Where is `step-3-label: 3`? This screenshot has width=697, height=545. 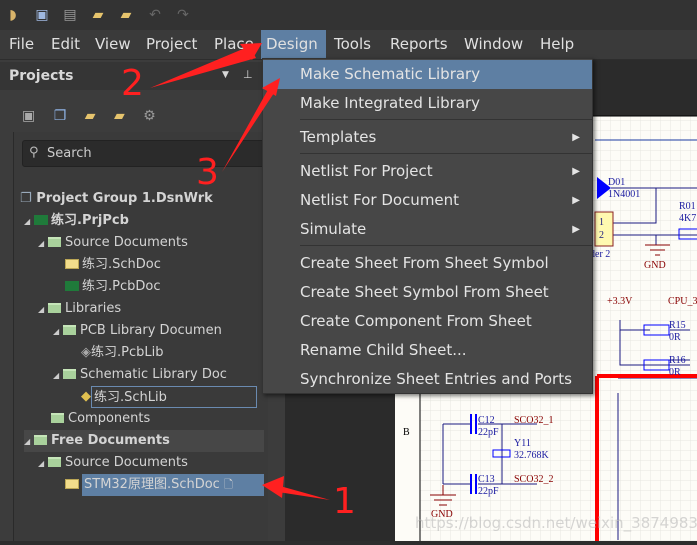 step-3-label: 3 is located at coordinates (207, 172).